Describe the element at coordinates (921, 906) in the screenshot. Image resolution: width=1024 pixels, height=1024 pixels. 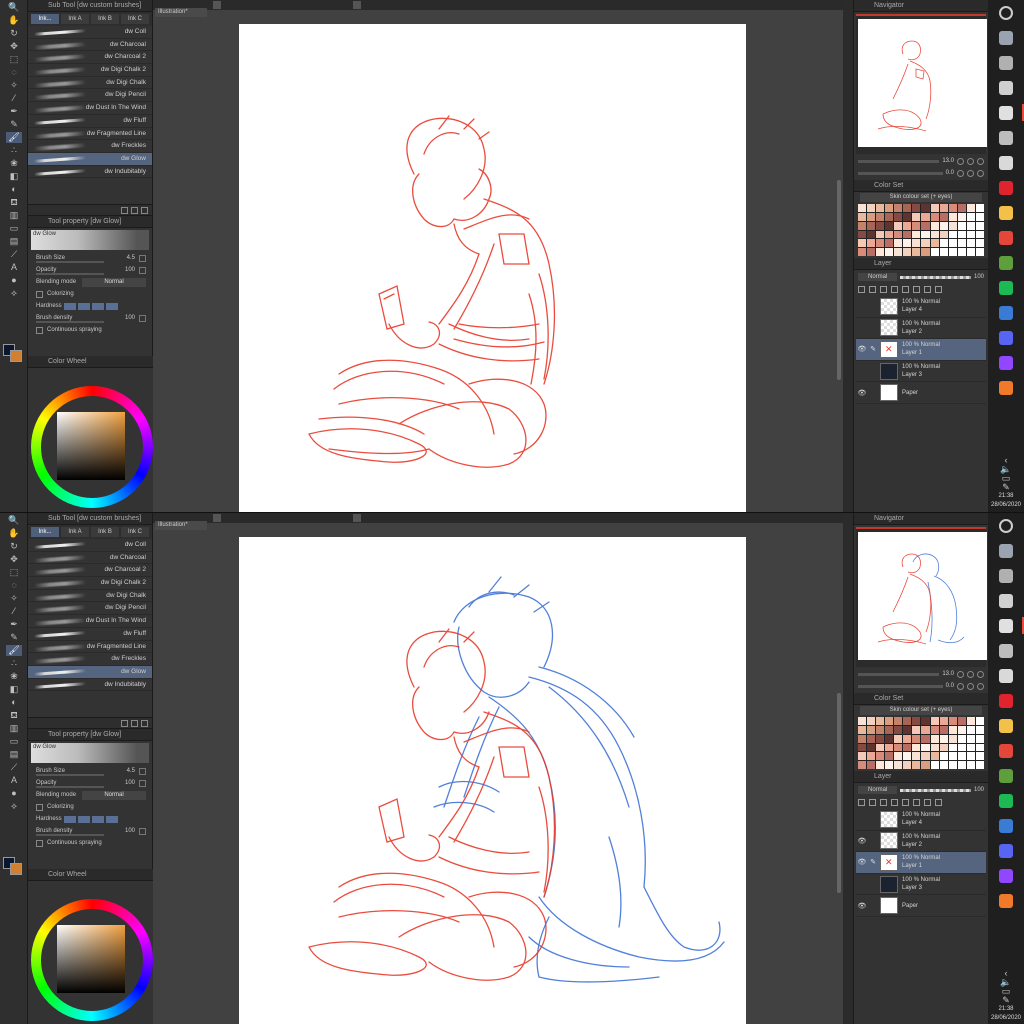
I see `layer-row: 👁 Paper` at that location.